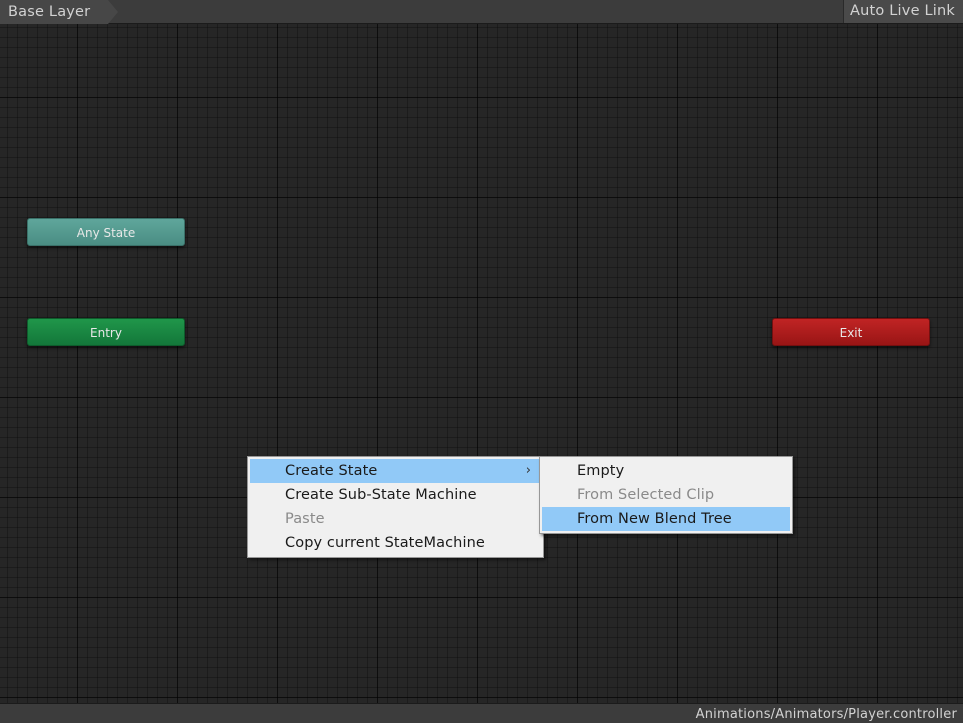  What do you see at coordinates (395, 471) in the screenshot?
I see `menu-item-create-state: Create State ›` at bounding box center [395, 471].